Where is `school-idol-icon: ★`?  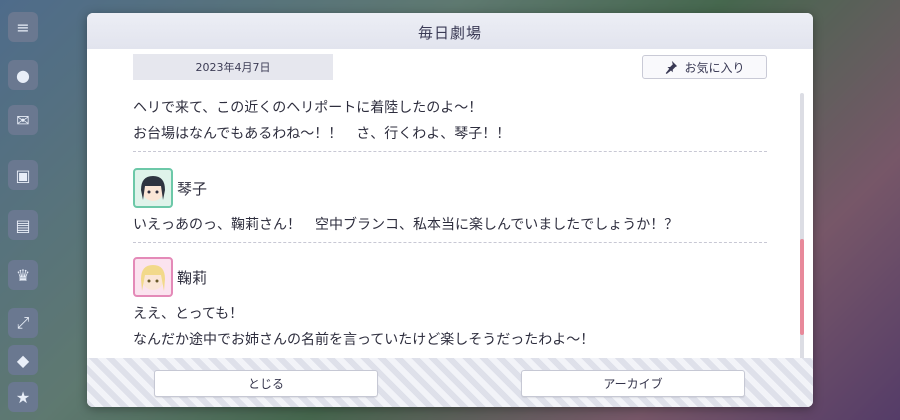
school-idol-icon: ★ is located at coordinates (23, 397).